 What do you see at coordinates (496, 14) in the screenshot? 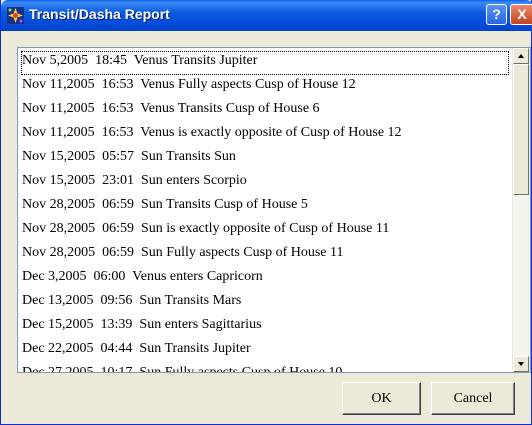
I see `help-button: ?` at bounding box center [496, 14].